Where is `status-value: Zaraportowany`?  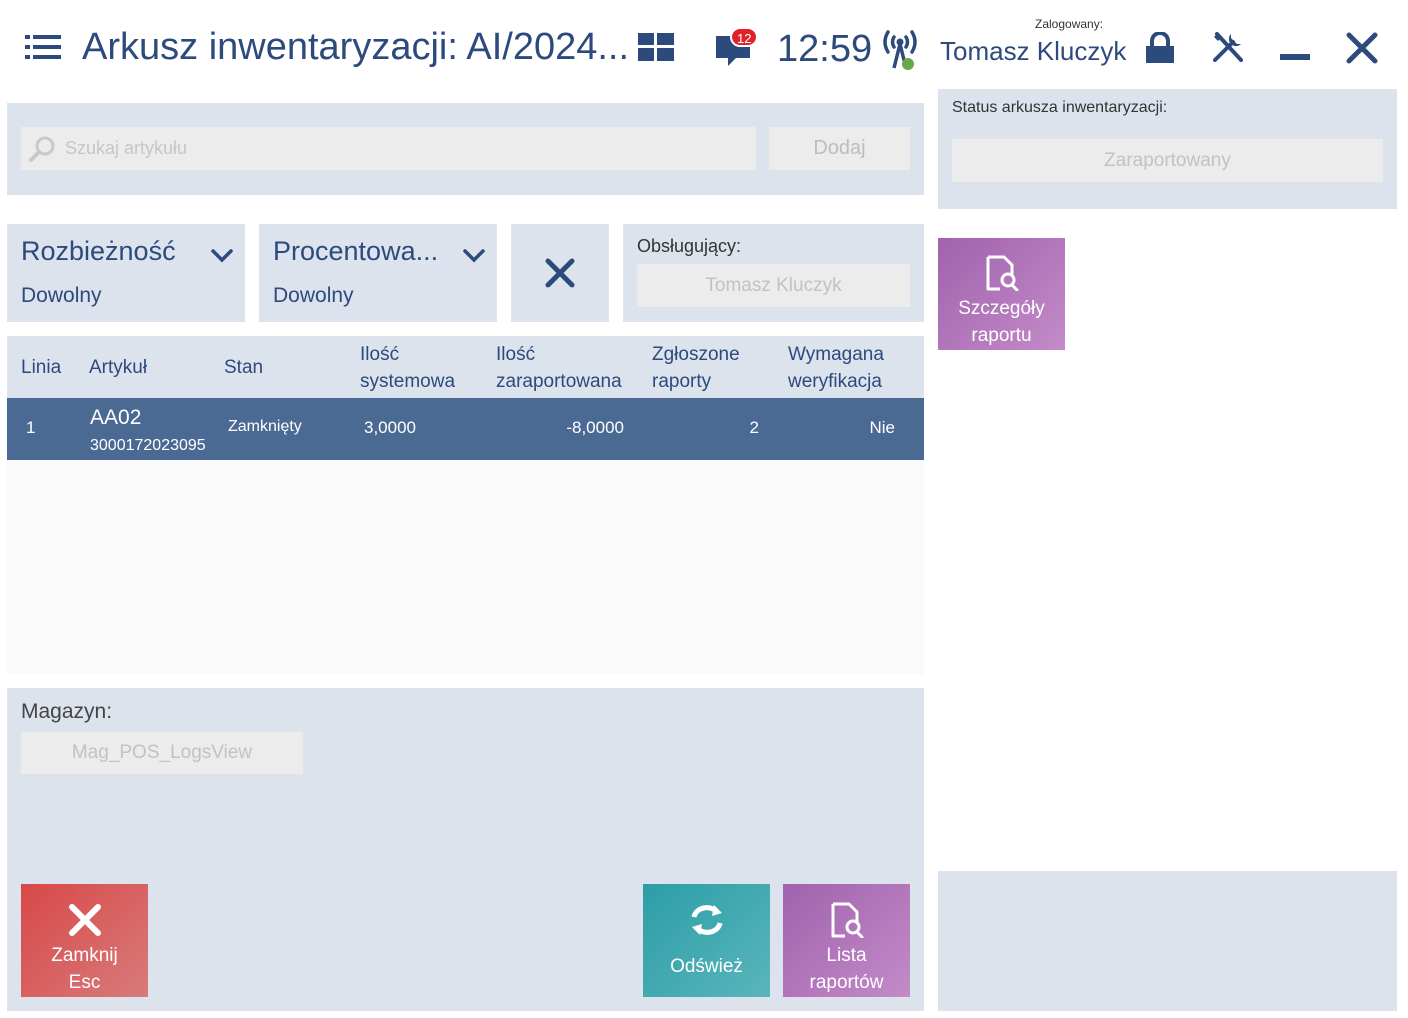
status-value: Zaraportowany is located at coordinates (1167, 160).